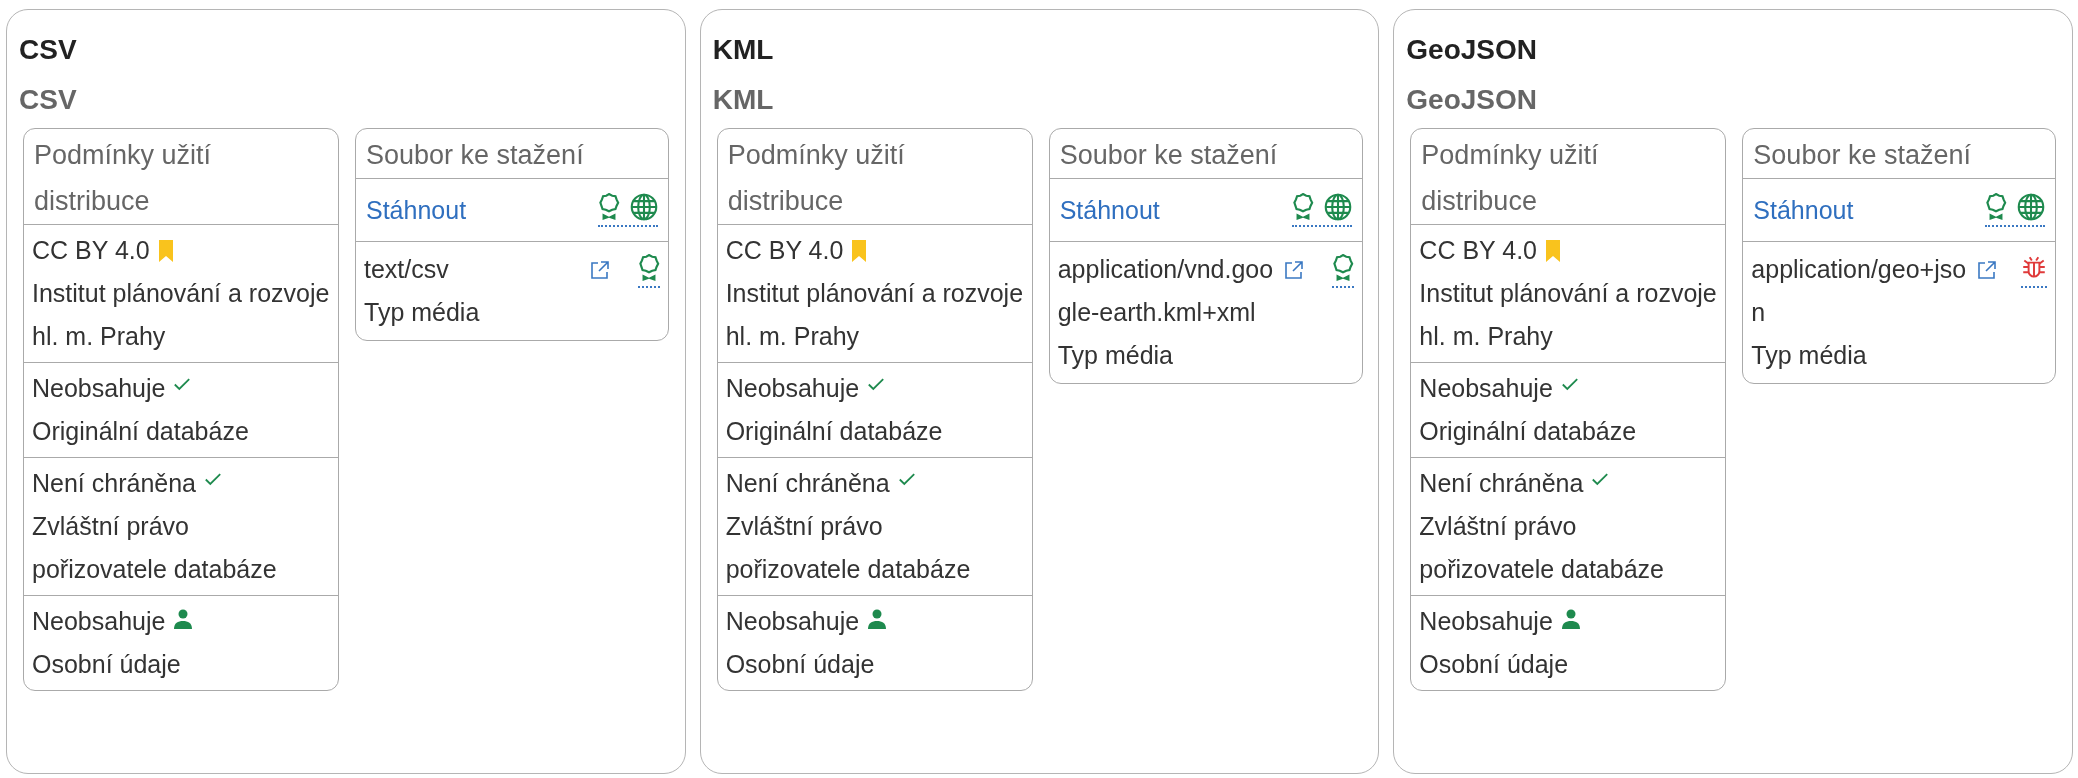 The height and width of the screenshot is (778, 2078). I want to click on dataset-title: KML, so click(743, 50).